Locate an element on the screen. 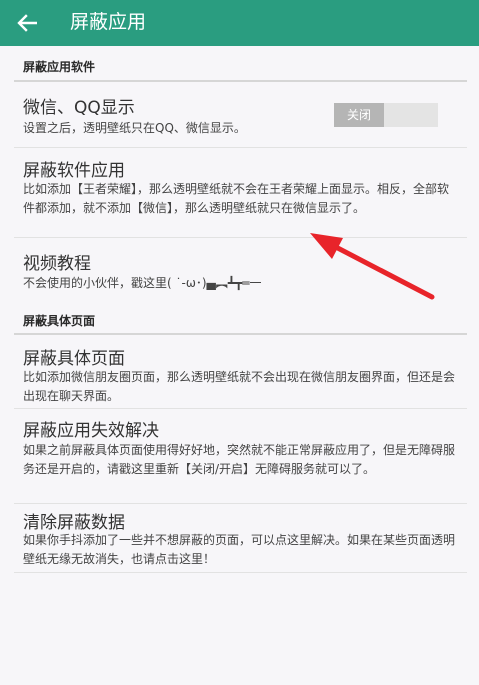 Image resolution: width=479 pixels, height=685 pixels. arrow-left-icon is located at coordinates (27, 23).